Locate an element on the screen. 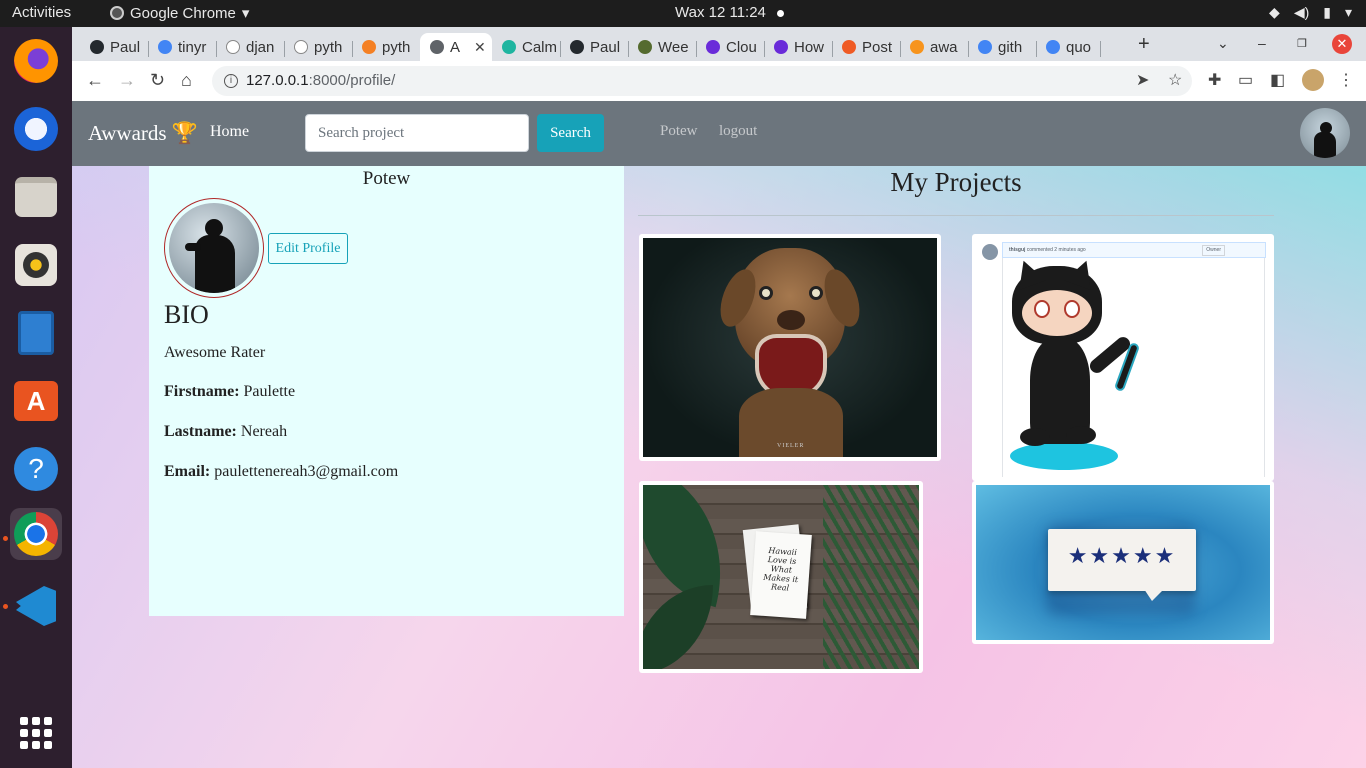 The height and width of the screenshot is (768, 1366). browser-tab: Clou is located at coordinates (730, 47).